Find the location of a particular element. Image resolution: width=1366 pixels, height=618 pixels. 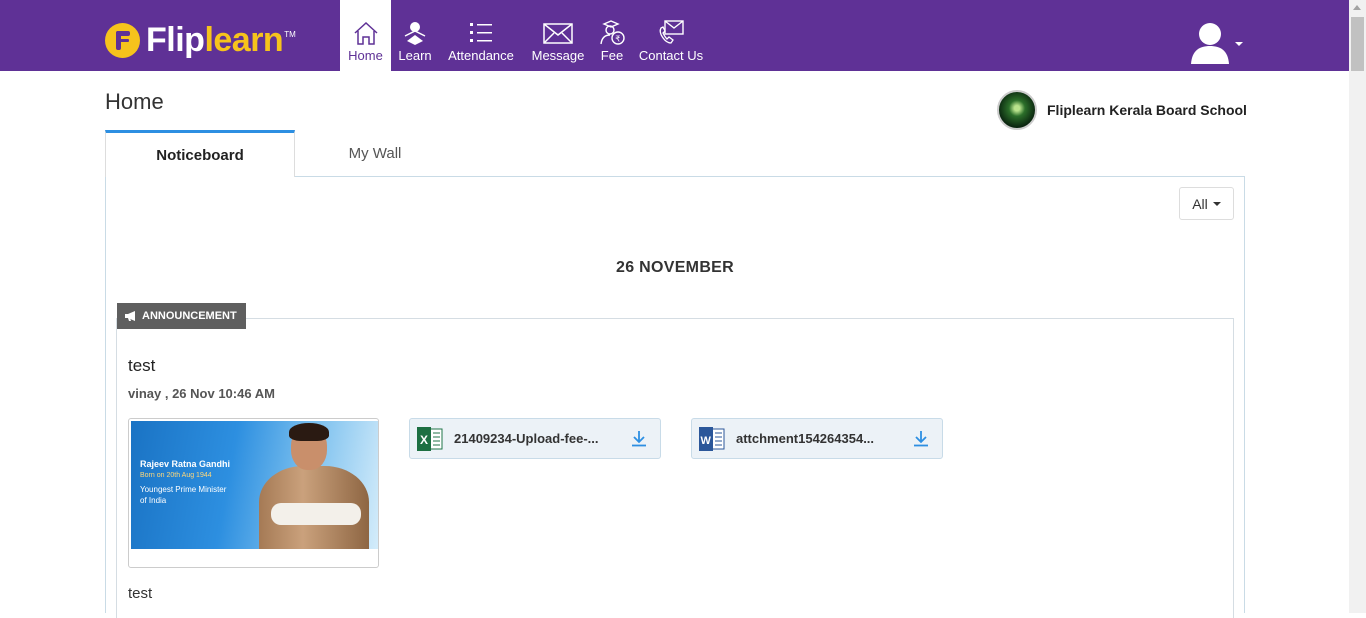

scrollbar-thumb is located at coordinates (1357, 44).